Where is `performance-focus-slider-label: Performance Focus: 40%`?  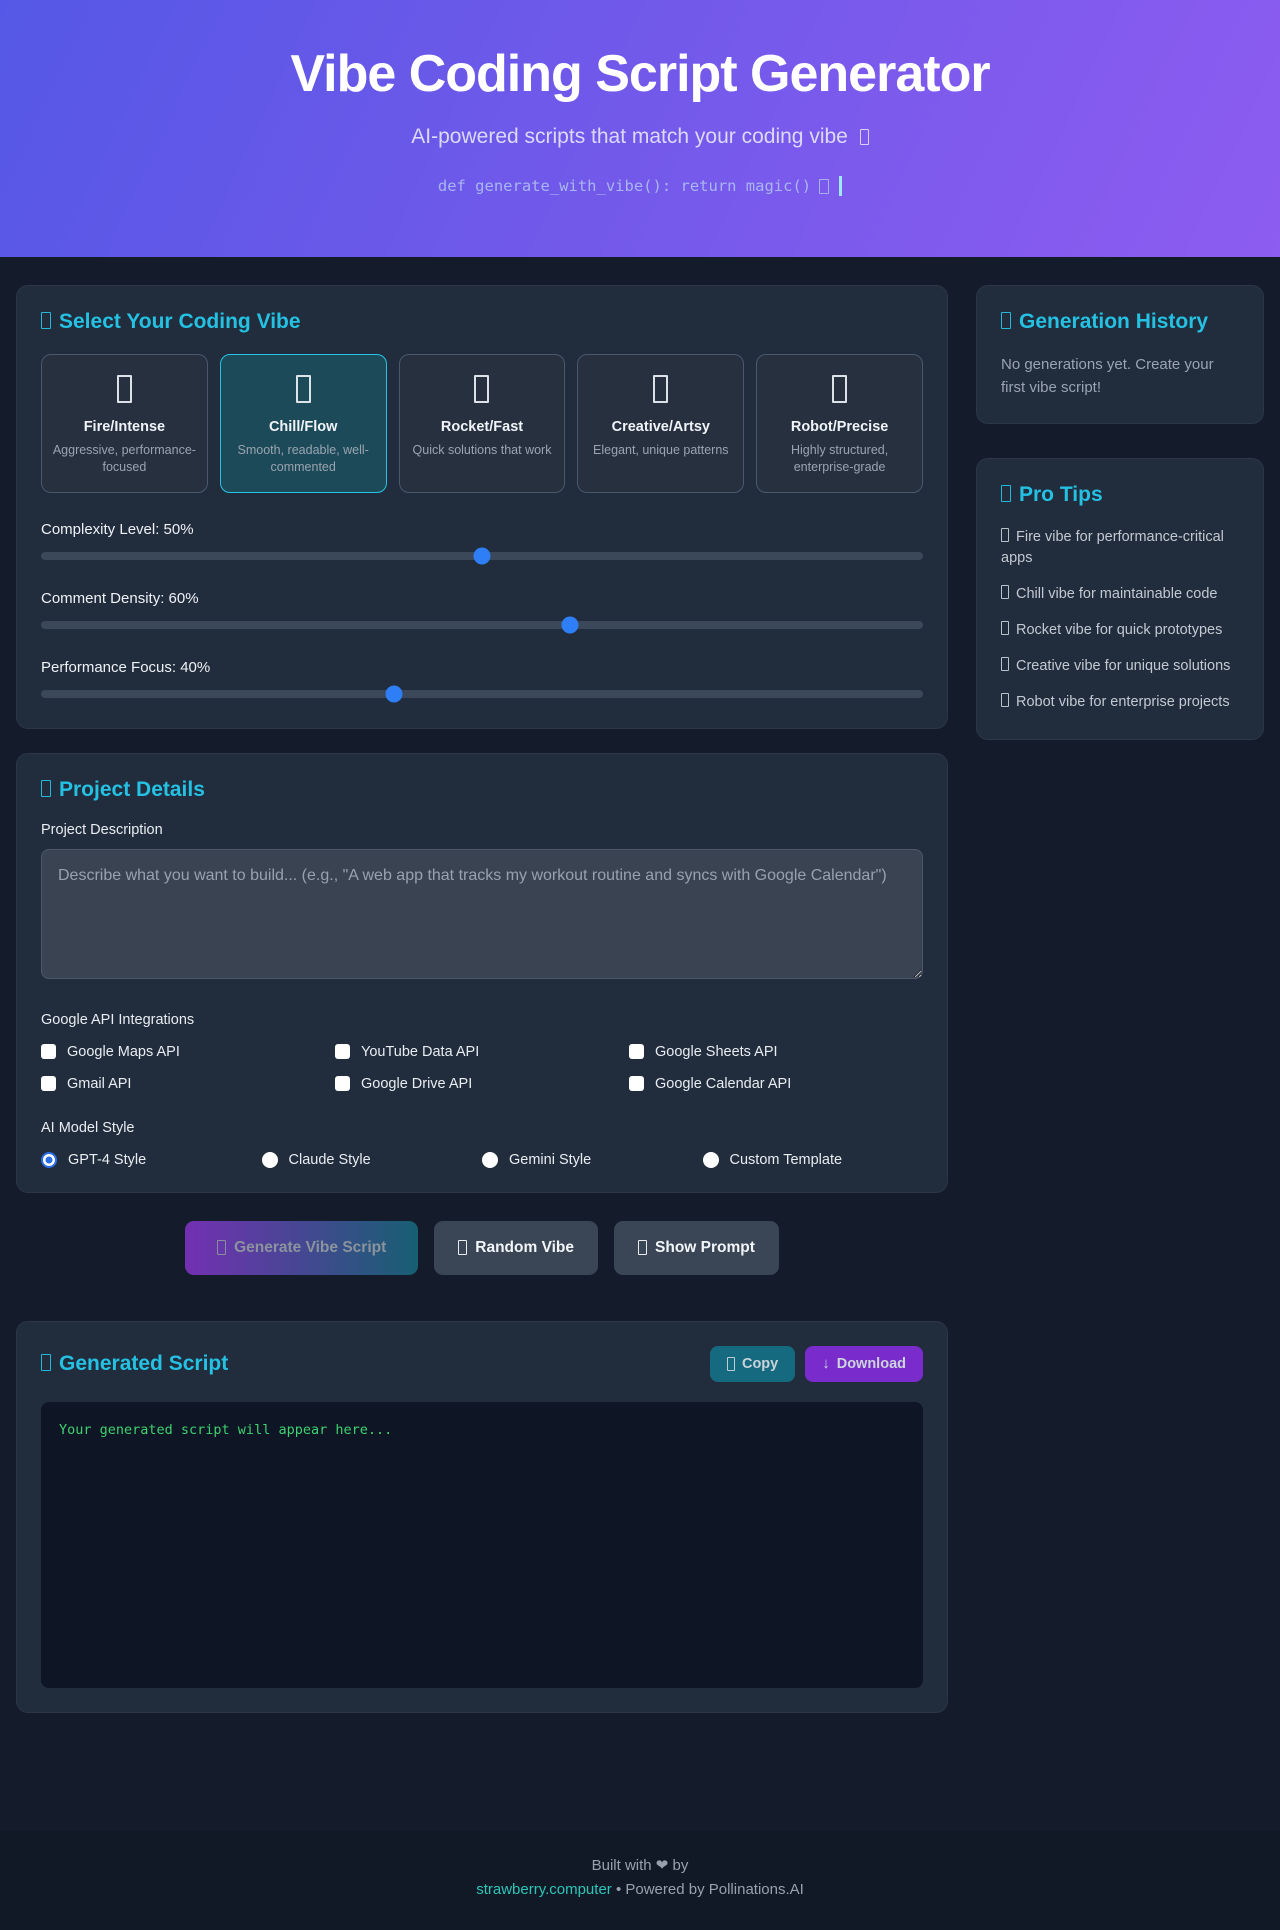
performance-focus-slider-label: Performance Focus: 40% is located at coordinates (126, 667).